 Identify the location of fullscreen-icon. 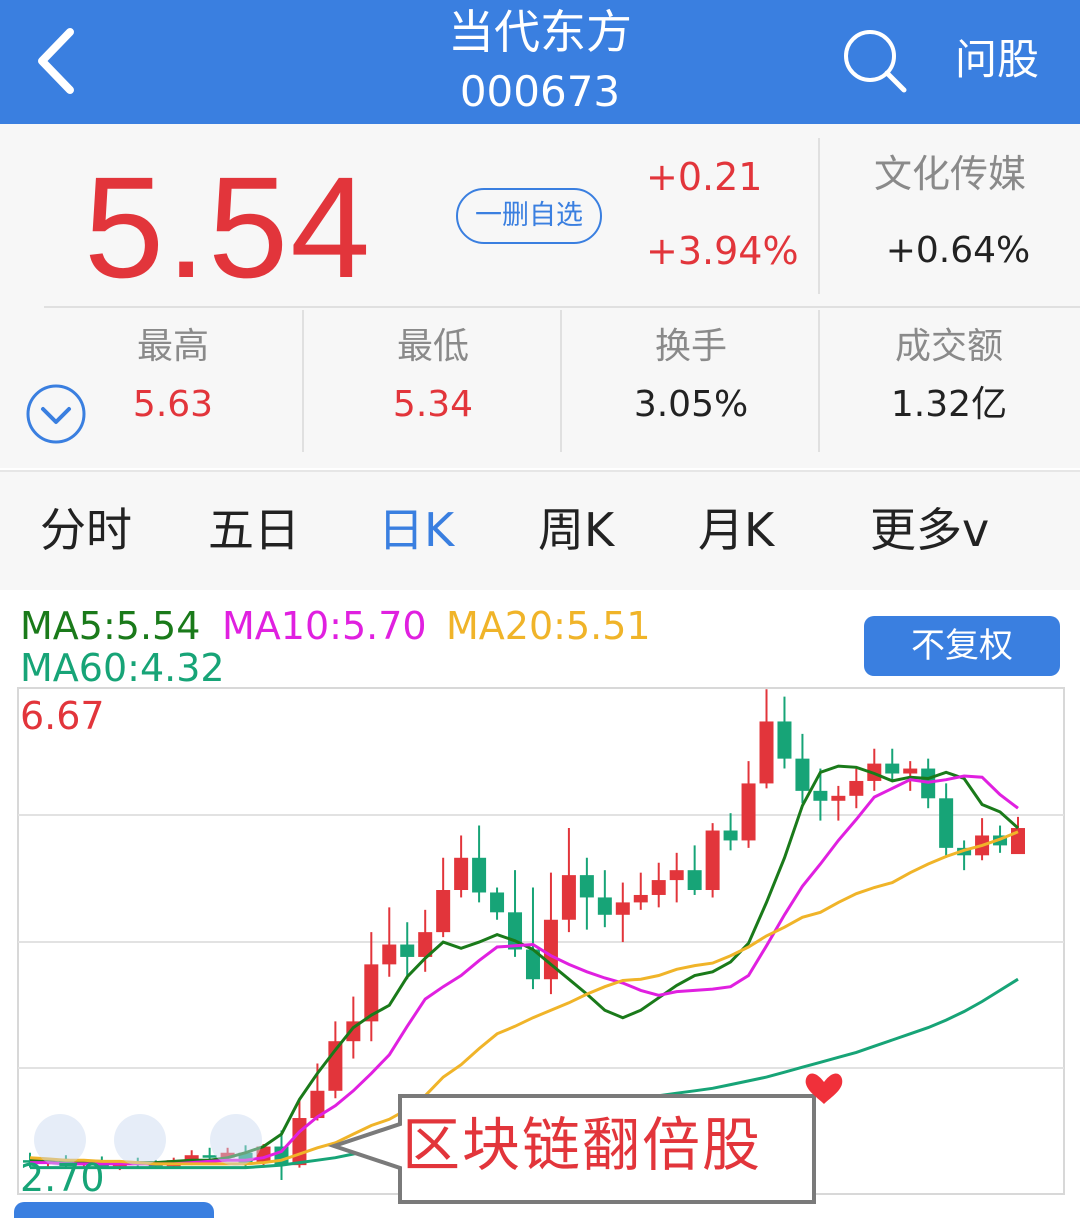
(236, 1140).